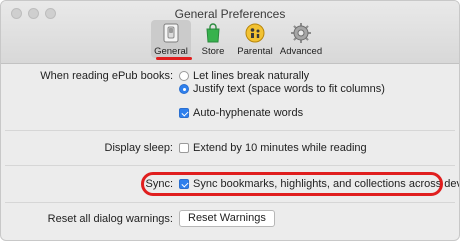 Image resolution: width=460 pixels, height=241 pixels. I want to click on window-title: General Preferences, so click(230, 14).